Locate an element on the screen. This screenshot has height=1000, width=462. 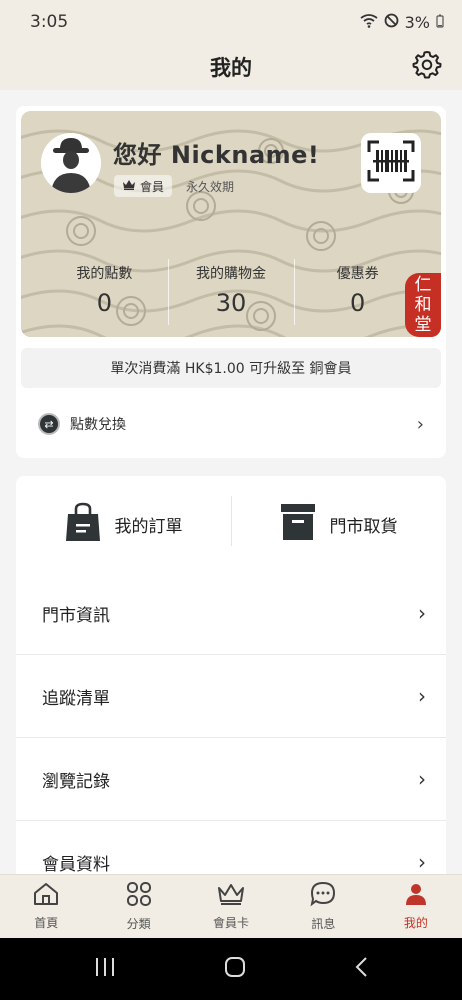
greeting-text: 您好 Nickname! is located at coordinates (216, 155).